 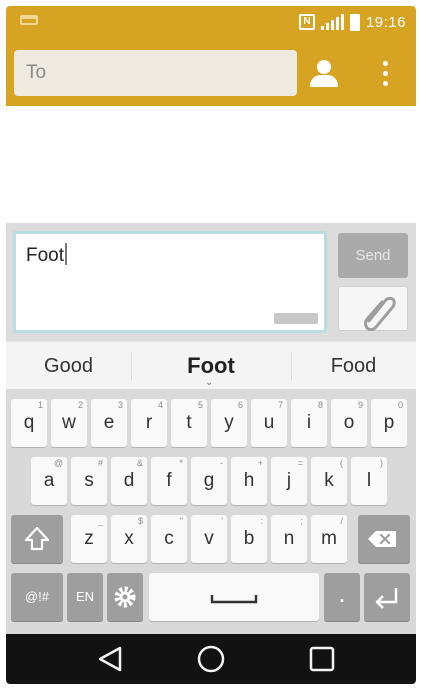 I want to click on key-hint: 2, so click(x=80, y=405).